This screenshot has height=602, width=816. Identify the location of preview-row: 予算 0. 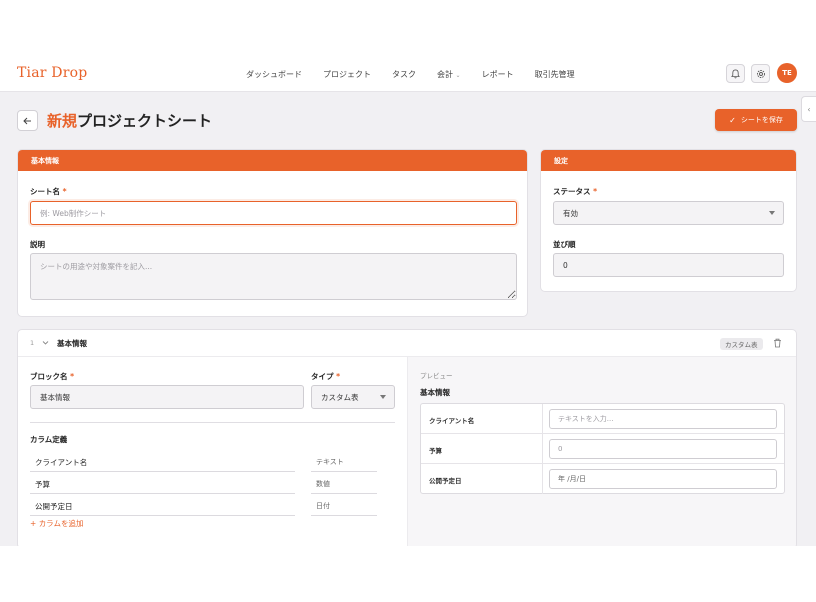
(602, 449).